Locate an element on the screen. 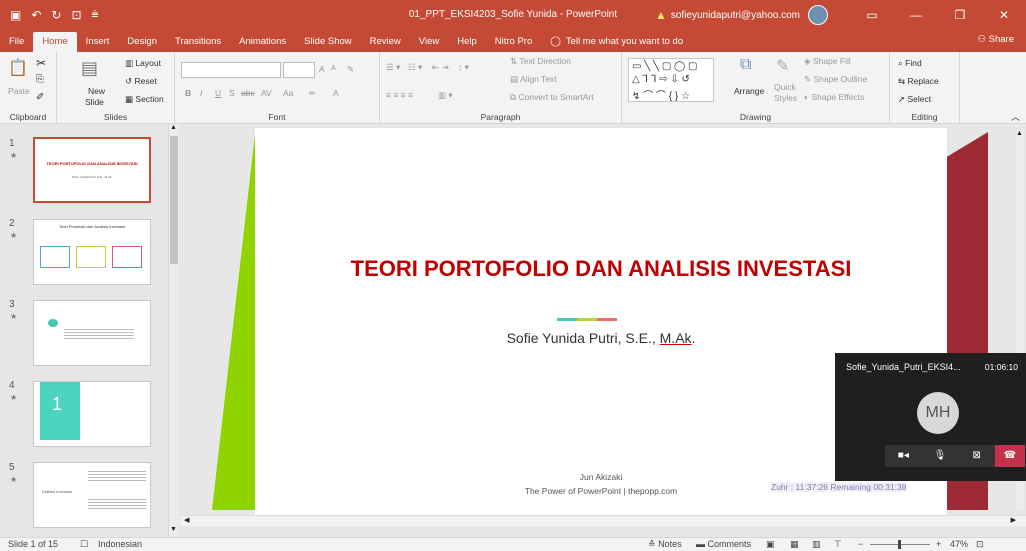 This screenshot has height=551, width=1026. tab-animations: Animations is located at coordinates (262, 42).